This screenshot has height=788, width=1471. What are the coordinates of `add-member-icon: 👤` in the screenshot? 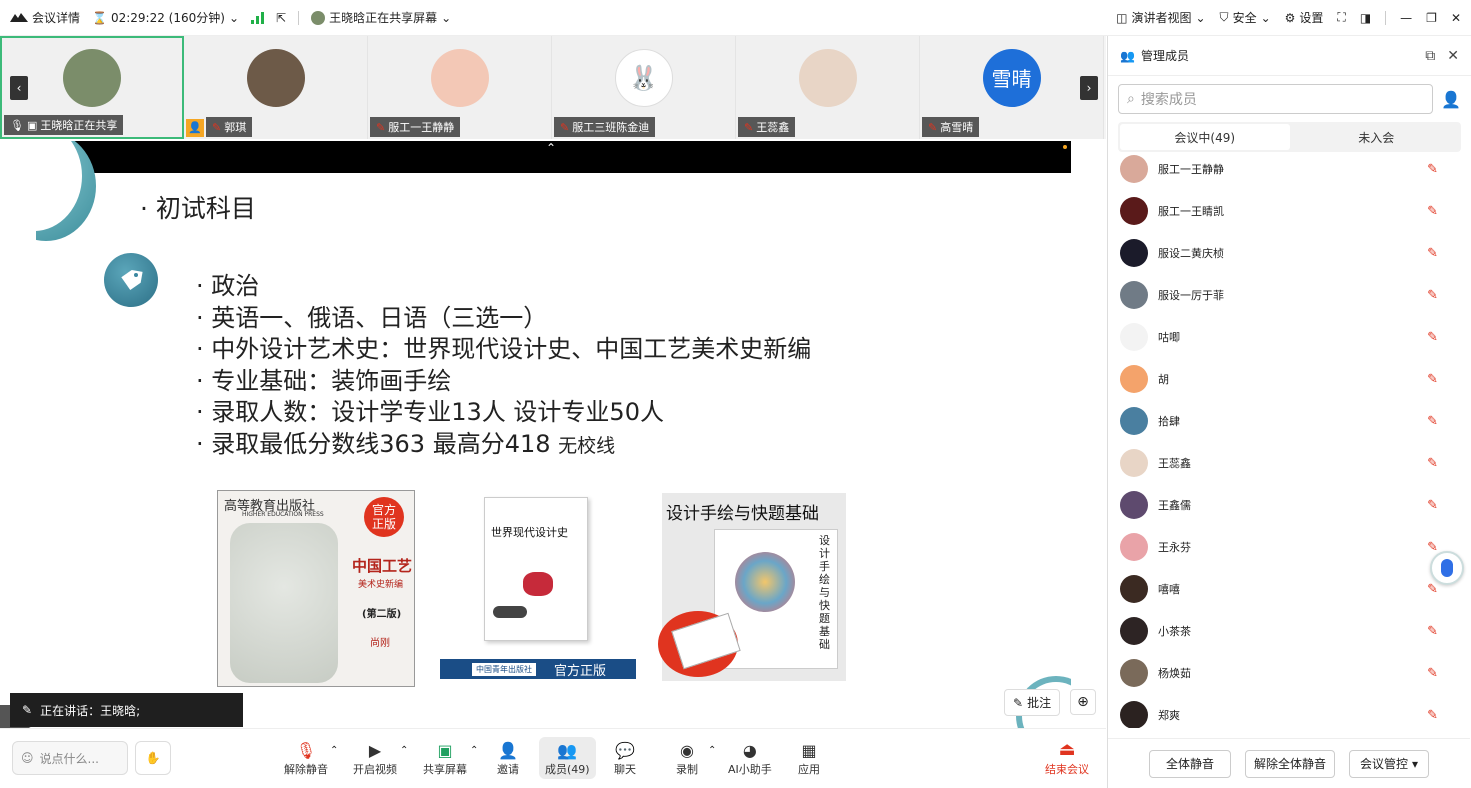 It's located at (1451, 99).